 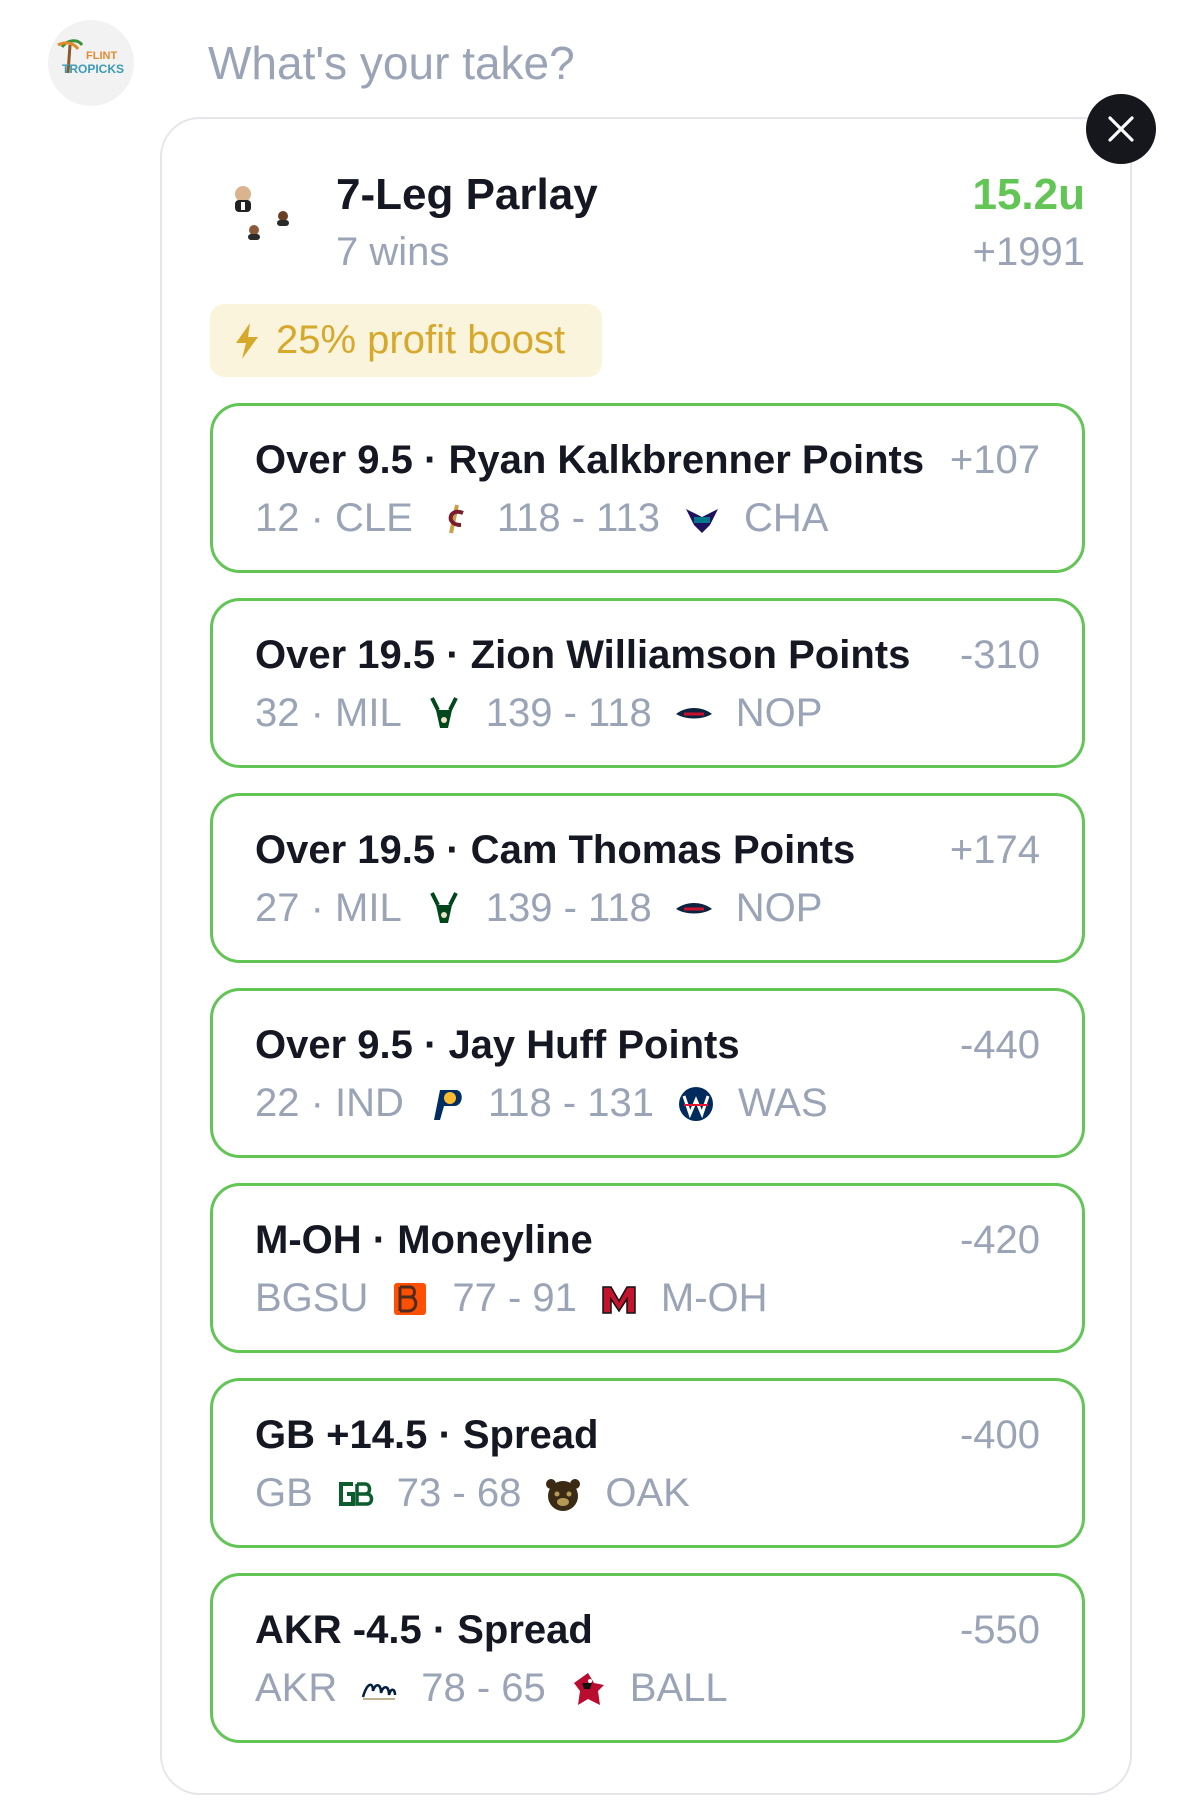 I want to click on leg-opponent: OAK, so click(x=647, y=1493).